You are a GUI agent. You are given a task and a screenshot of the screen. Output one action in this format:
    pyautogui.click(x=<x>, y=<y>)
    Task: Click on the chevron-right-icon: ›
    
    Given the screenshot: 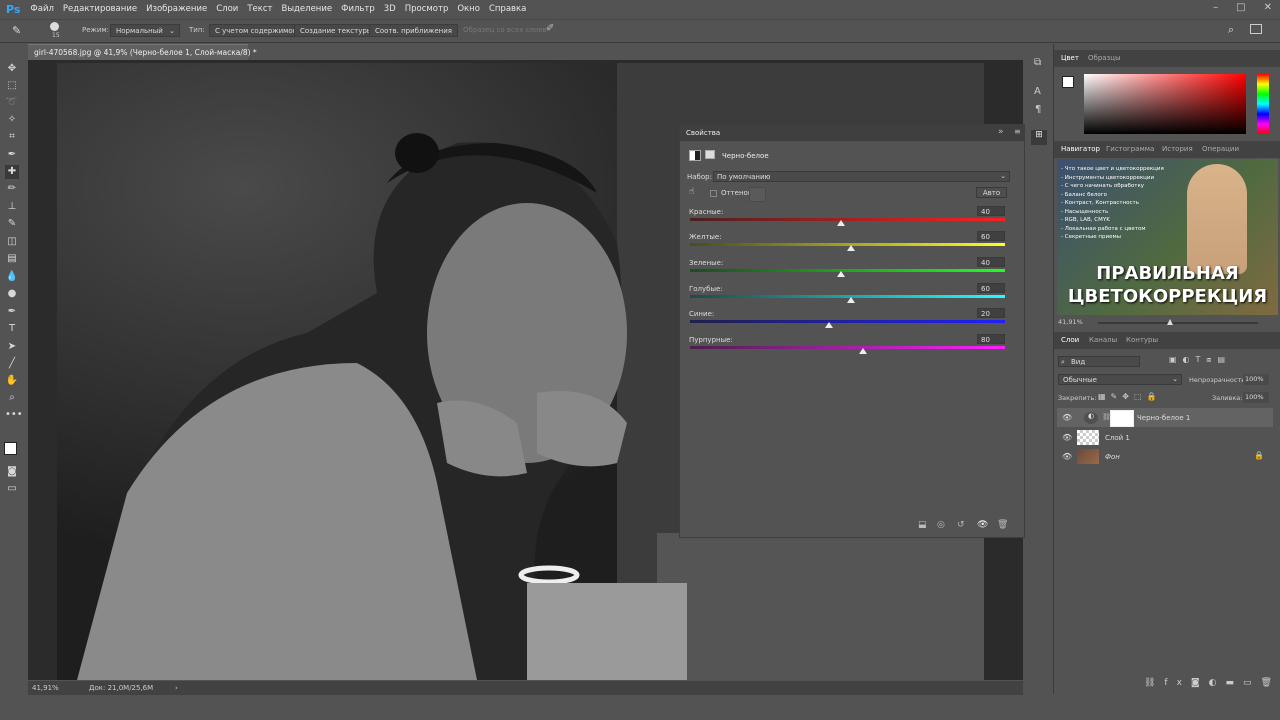 What is the action you would take?
    pyautogui.click(x=176, y=688)
    